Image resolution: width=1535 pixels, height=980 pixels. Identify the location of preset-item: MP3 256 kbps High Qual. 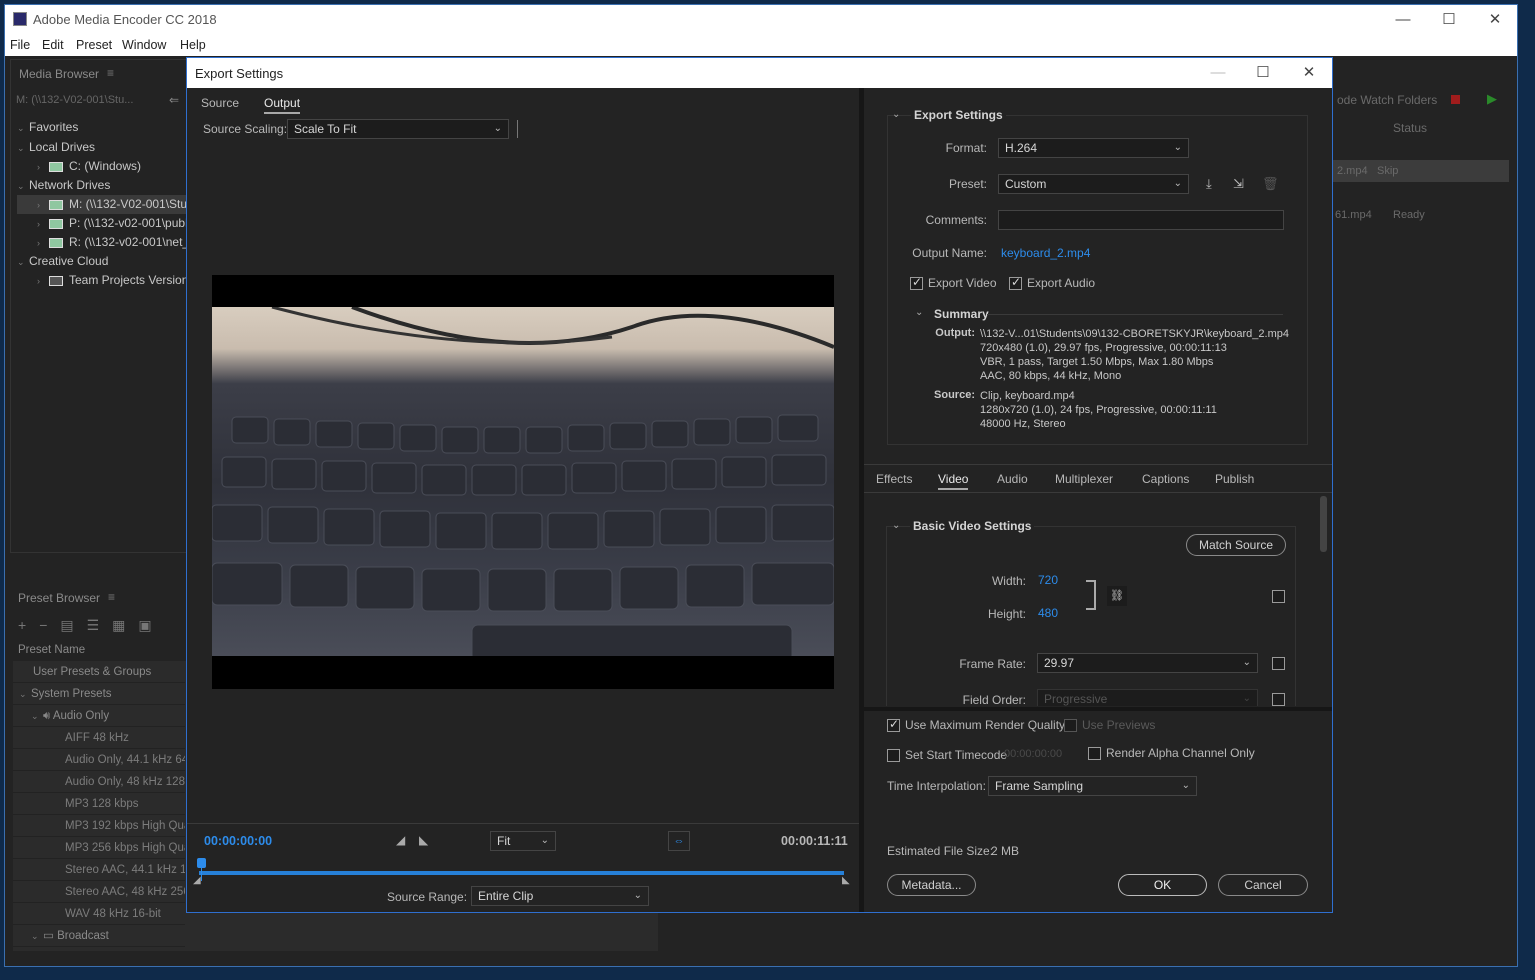
(99, 848).